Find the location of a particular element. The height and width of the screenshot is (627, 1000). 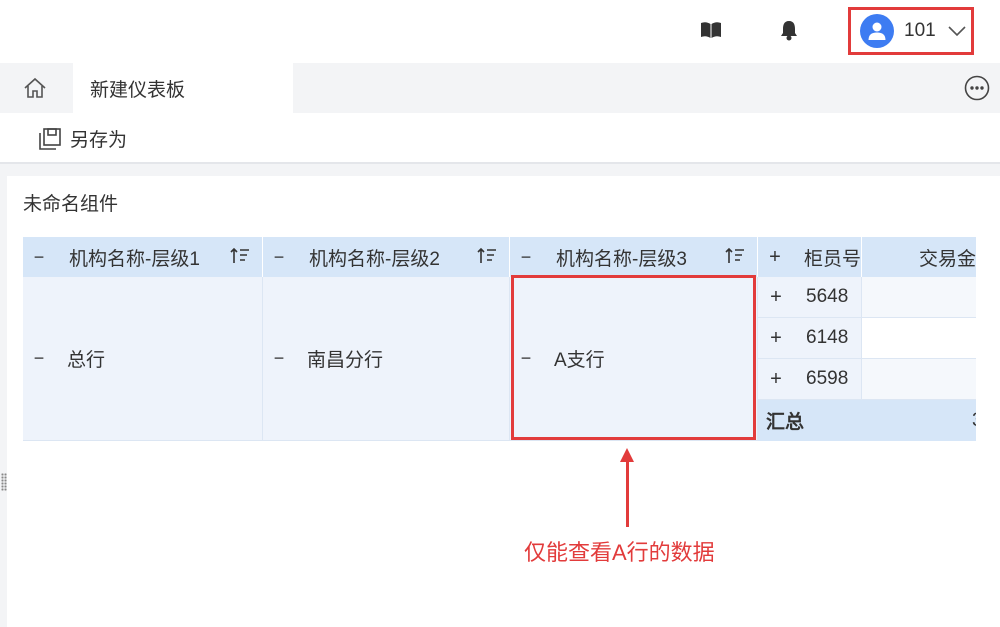

header-label: 交易金 is located at coordinates (947, 259).